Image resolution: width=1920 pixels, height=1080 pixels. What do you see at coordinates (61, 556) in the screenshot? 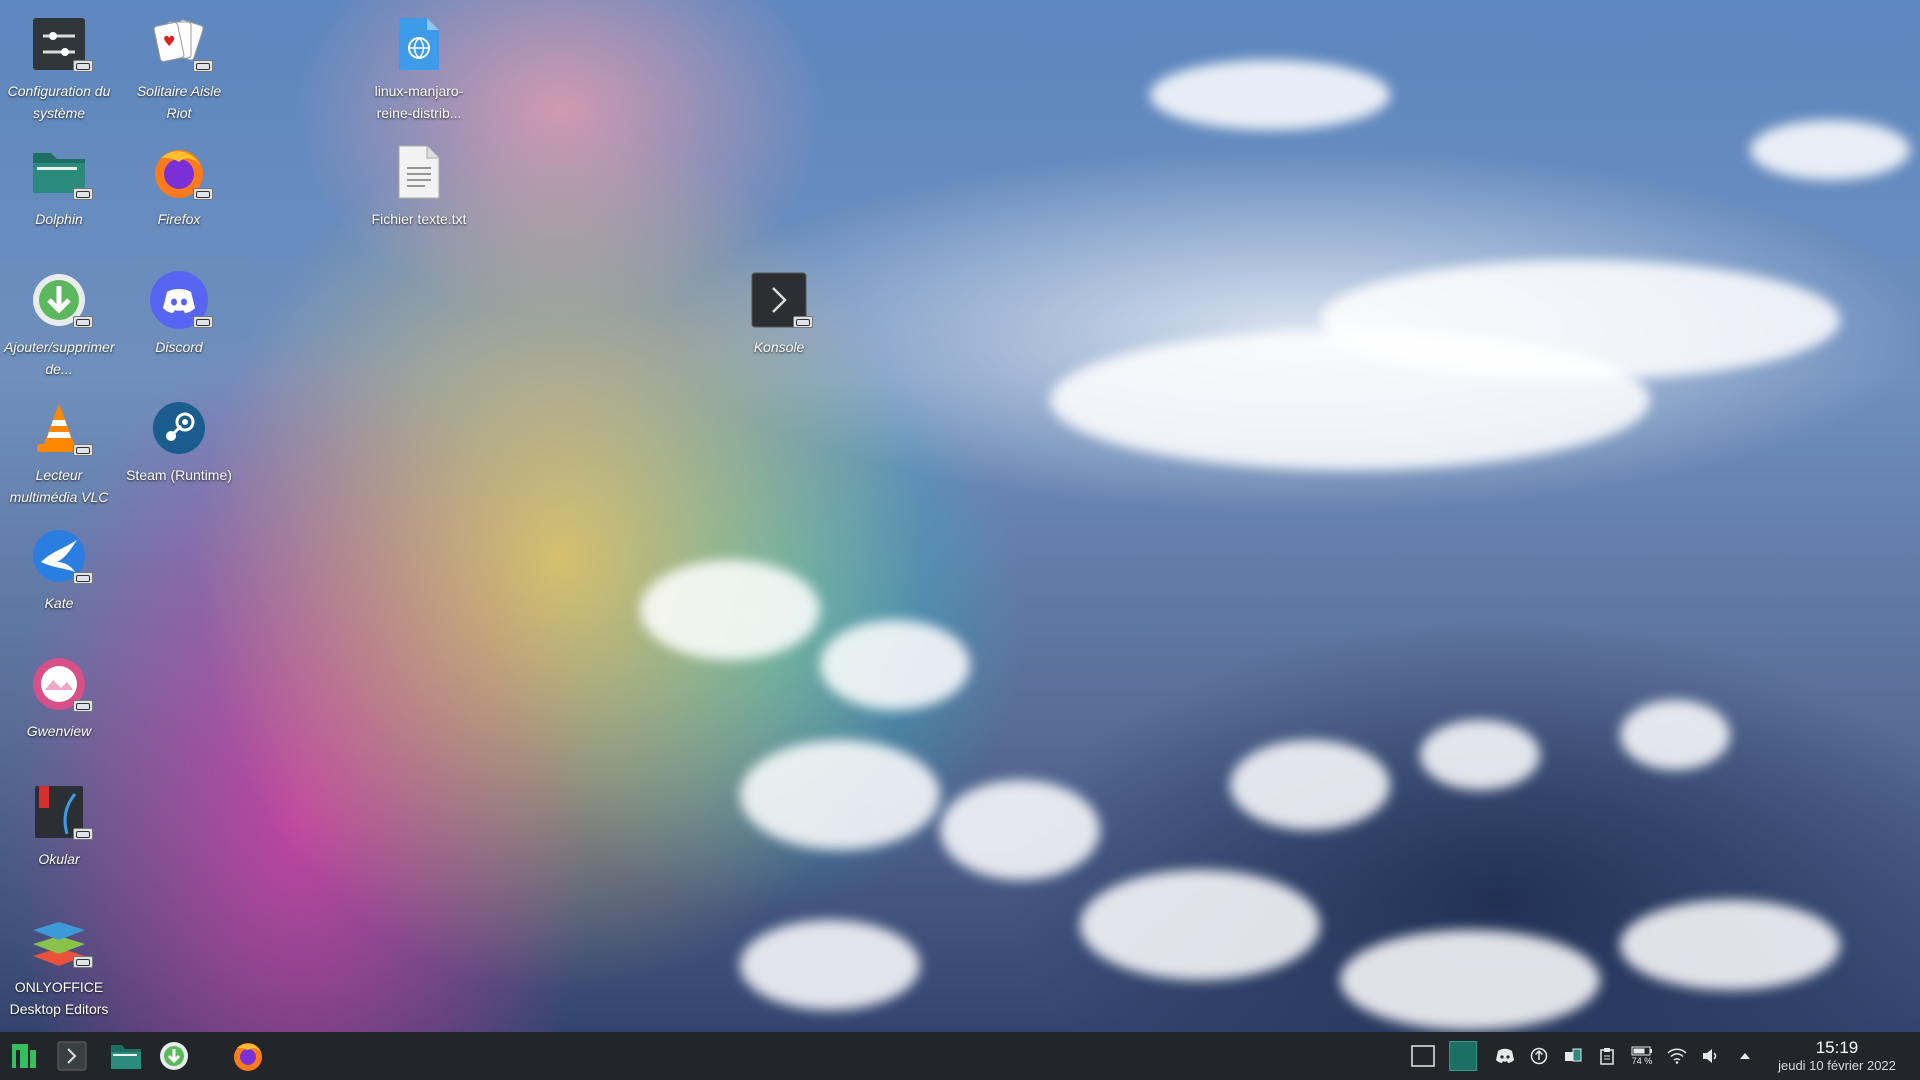
I see `kate-bird-icon` at bounding box center [61, 556].